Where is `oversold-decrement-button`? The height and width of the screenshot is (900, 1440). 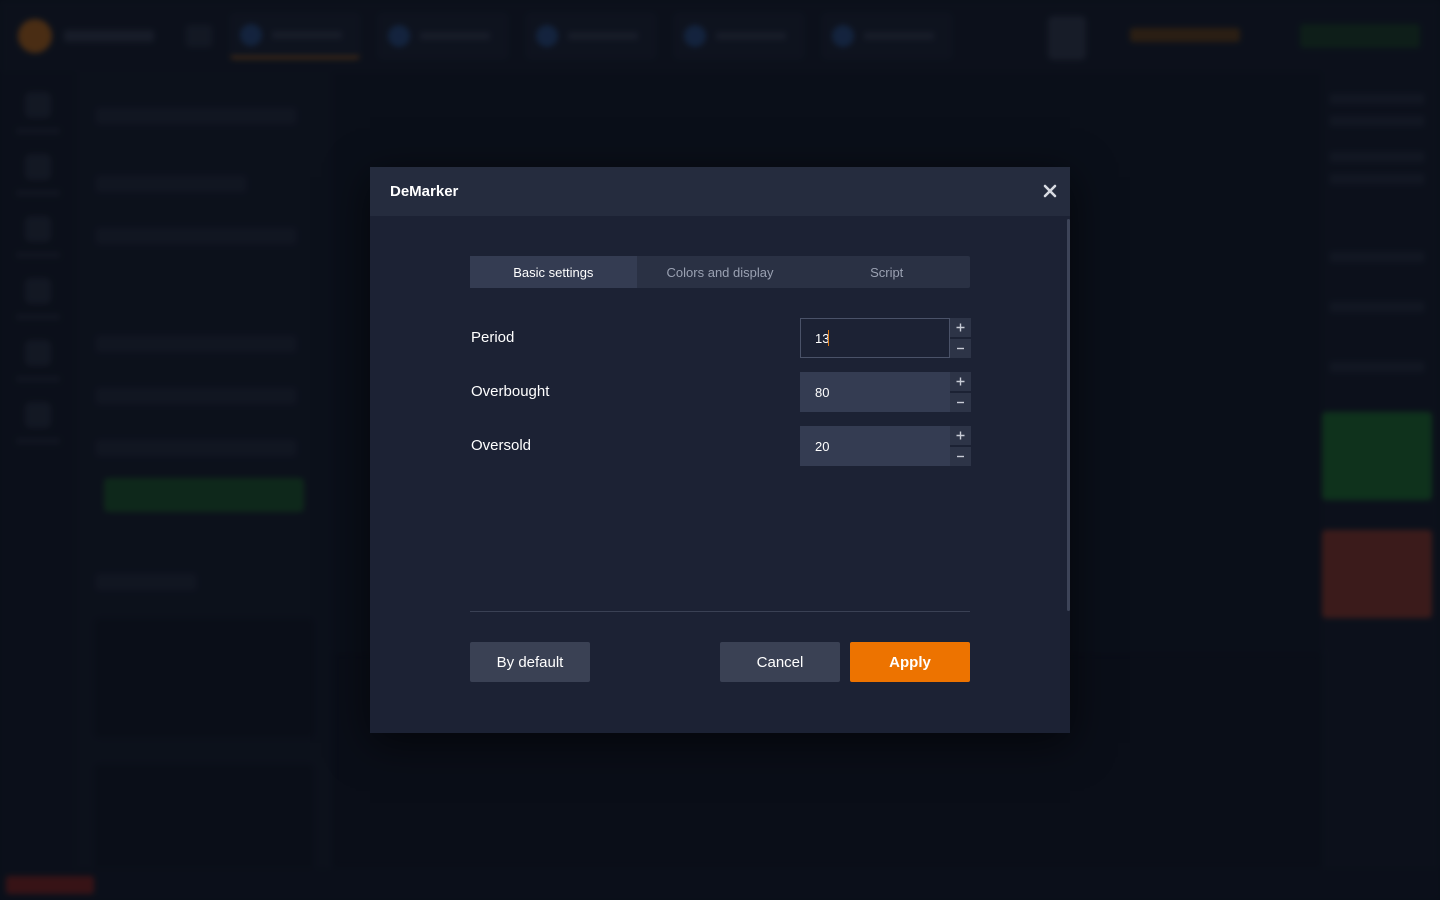
oversold-decrement-button is located at coordinates (960, 456).